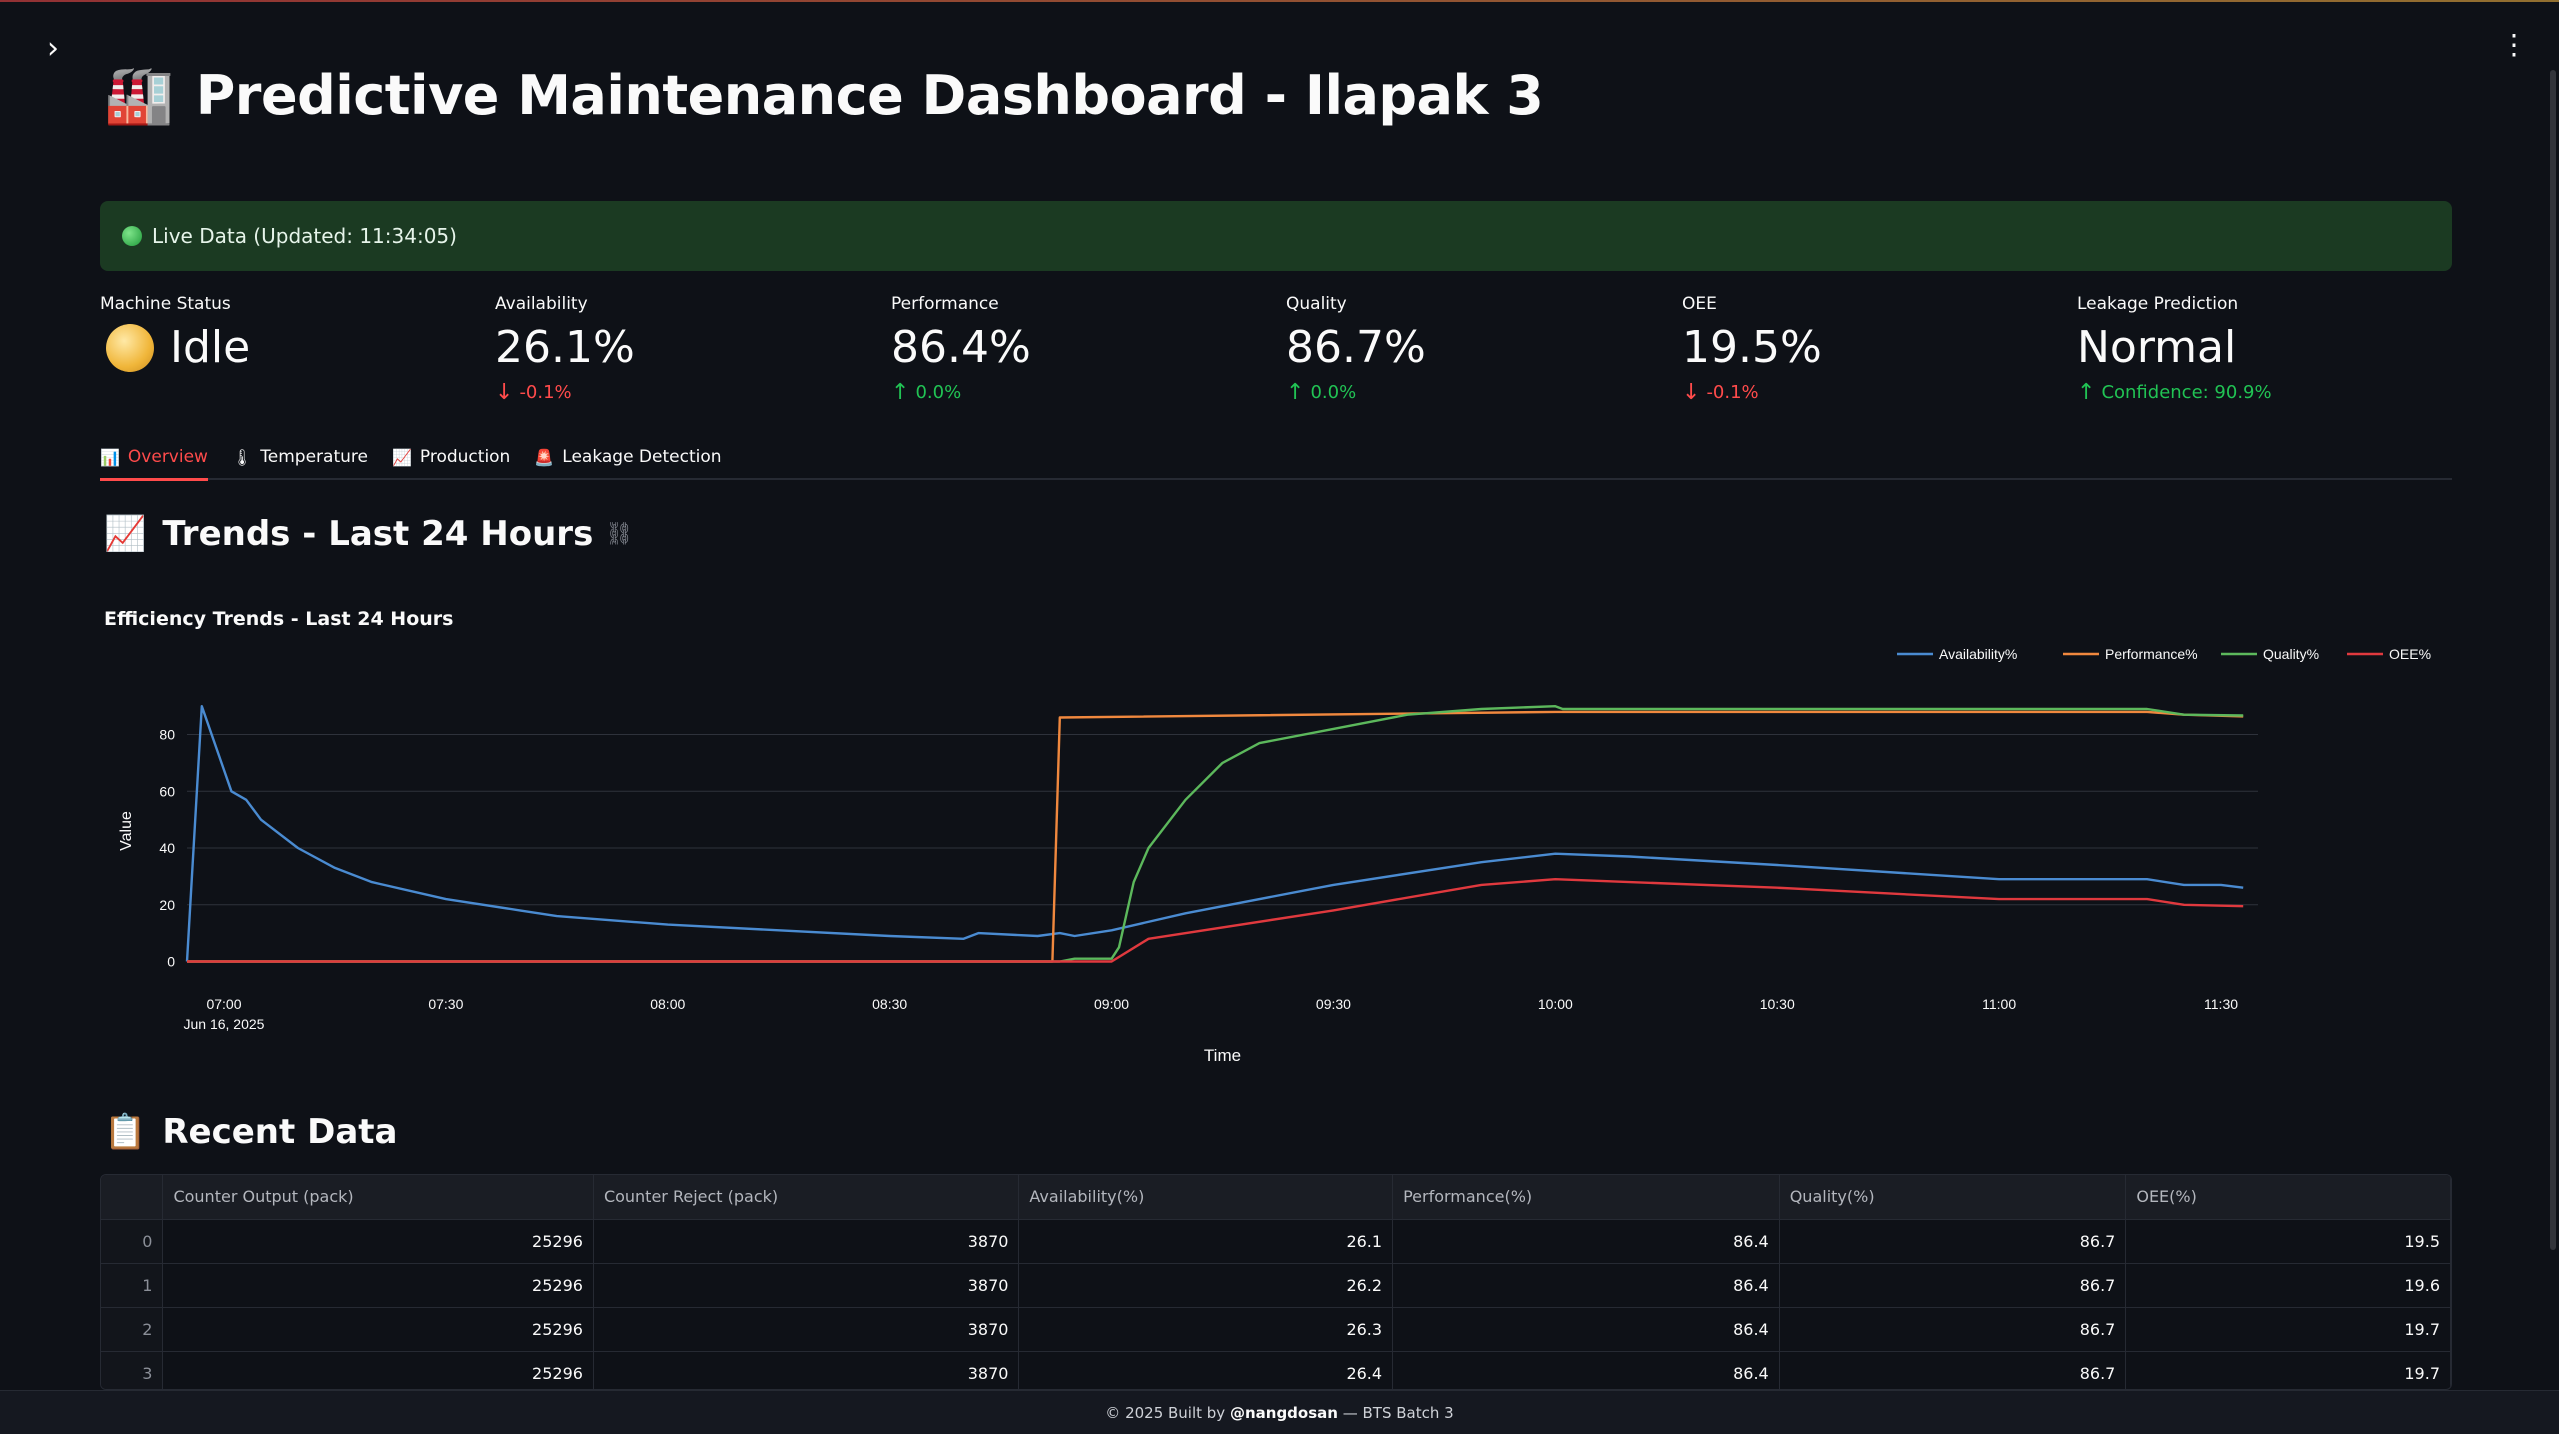 This screenshot has width=2559, height=1434. I want to click on x-tick-label: 11:30, so click(2221, 1004).